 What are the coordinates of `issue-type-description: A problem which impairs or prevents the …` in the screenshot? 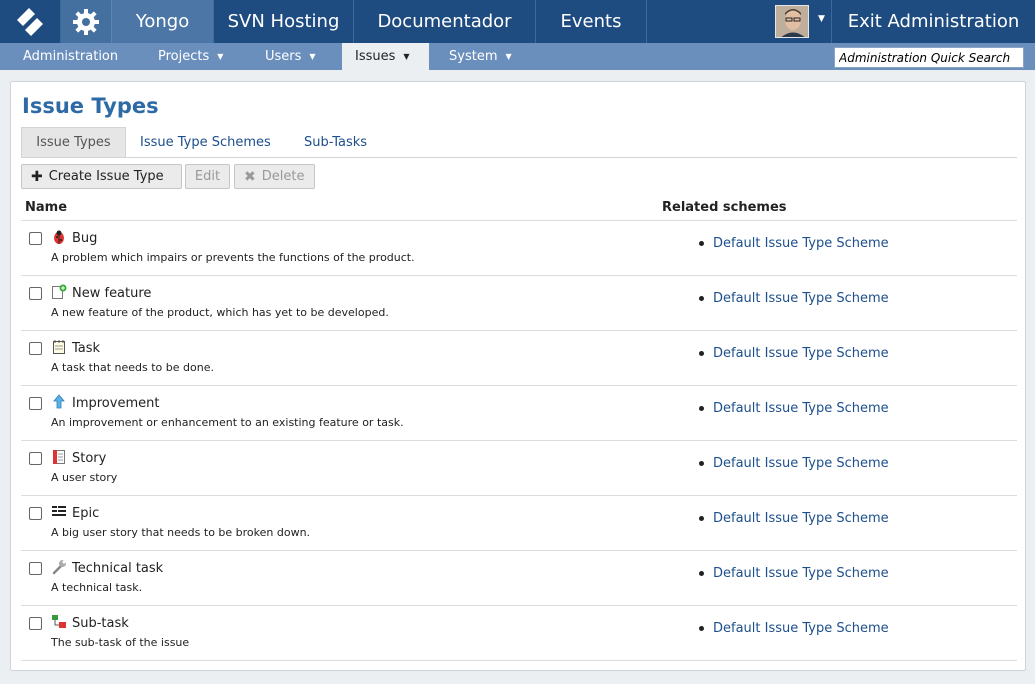 It's located at (233, 257).